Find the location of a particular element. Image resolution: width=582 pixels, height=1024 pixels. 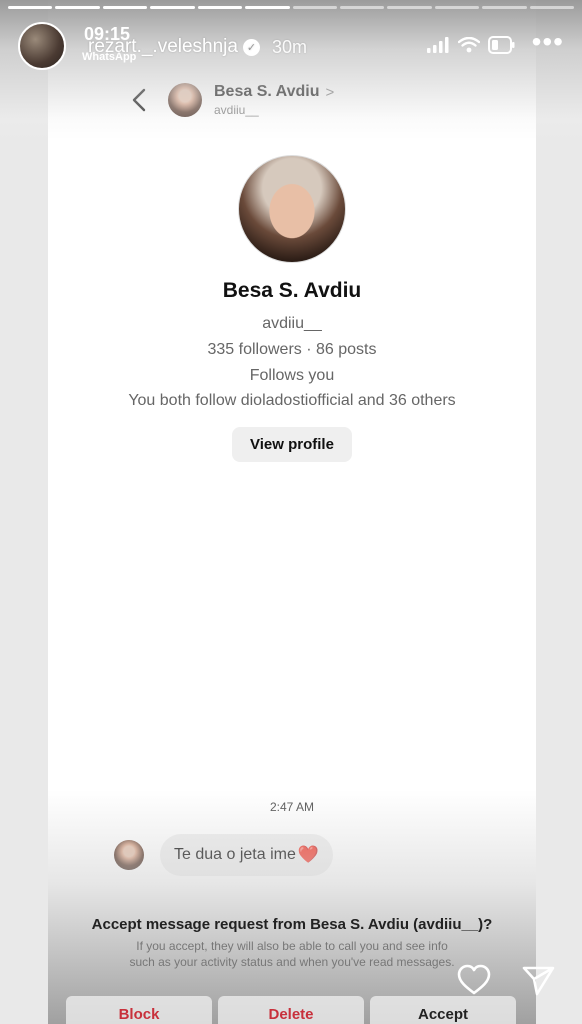

message-bubble: Te dua o jeta ime ❤️ is located at coordinates (247, 855).